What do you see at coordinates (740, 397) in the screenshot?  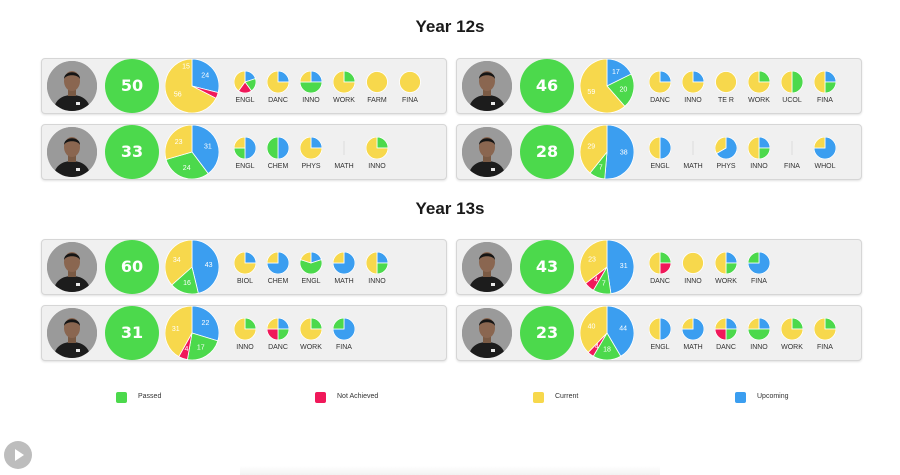 I see `legend-swatch-upcoming` at bounding box center [740, 397].